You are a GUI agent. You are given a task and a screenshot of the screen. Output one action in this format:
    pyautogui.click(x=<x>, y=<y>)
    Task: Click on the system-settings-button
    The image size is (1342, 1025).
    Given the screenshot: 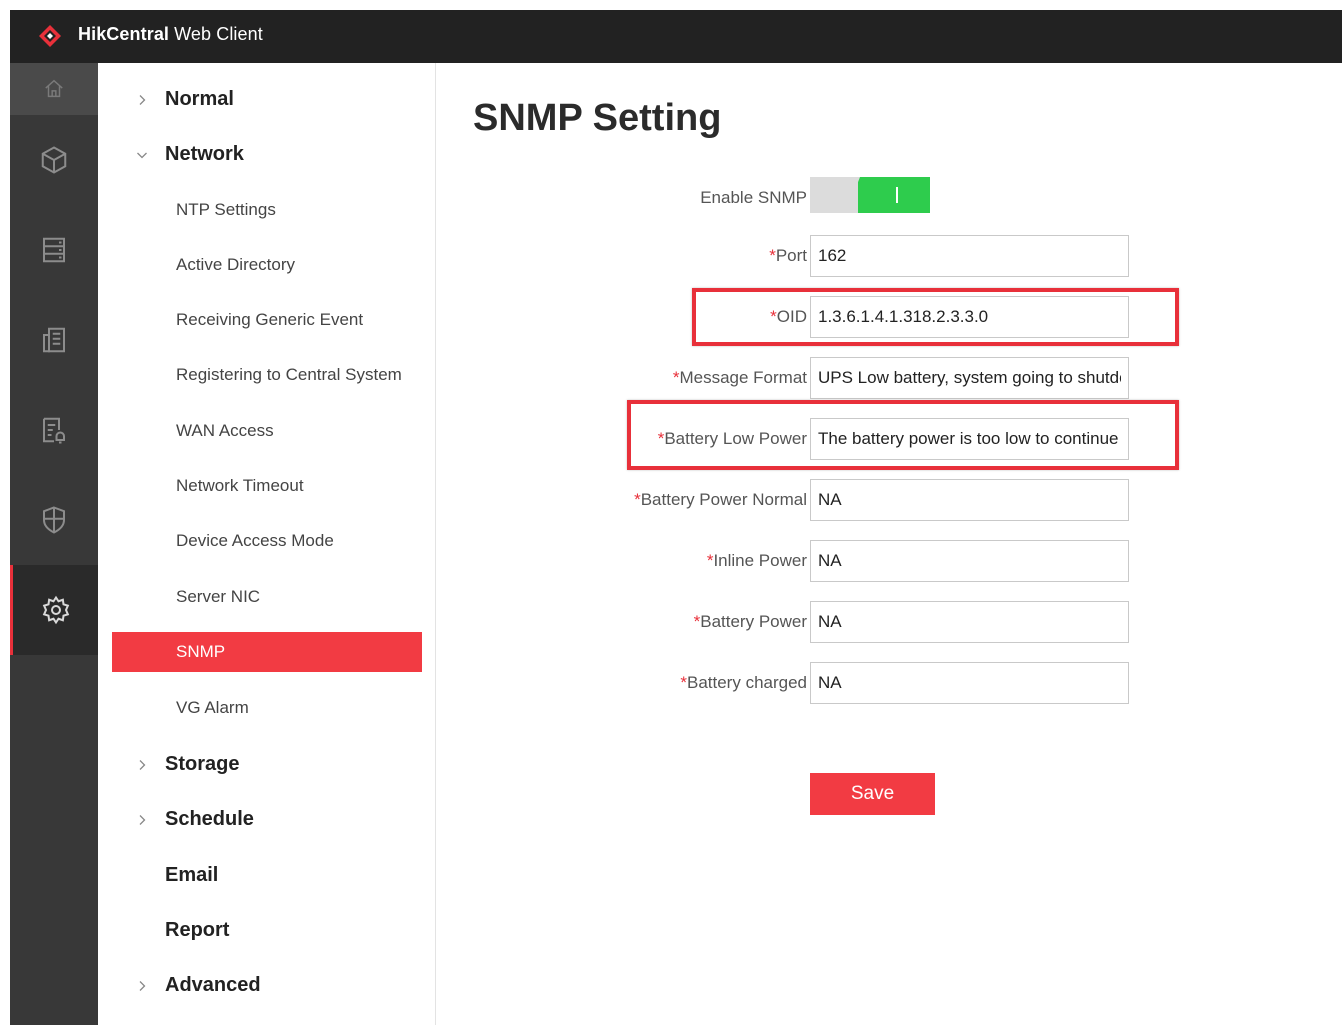 What is the action you would take?
    pyautogui.click(x=54, y=610)
    